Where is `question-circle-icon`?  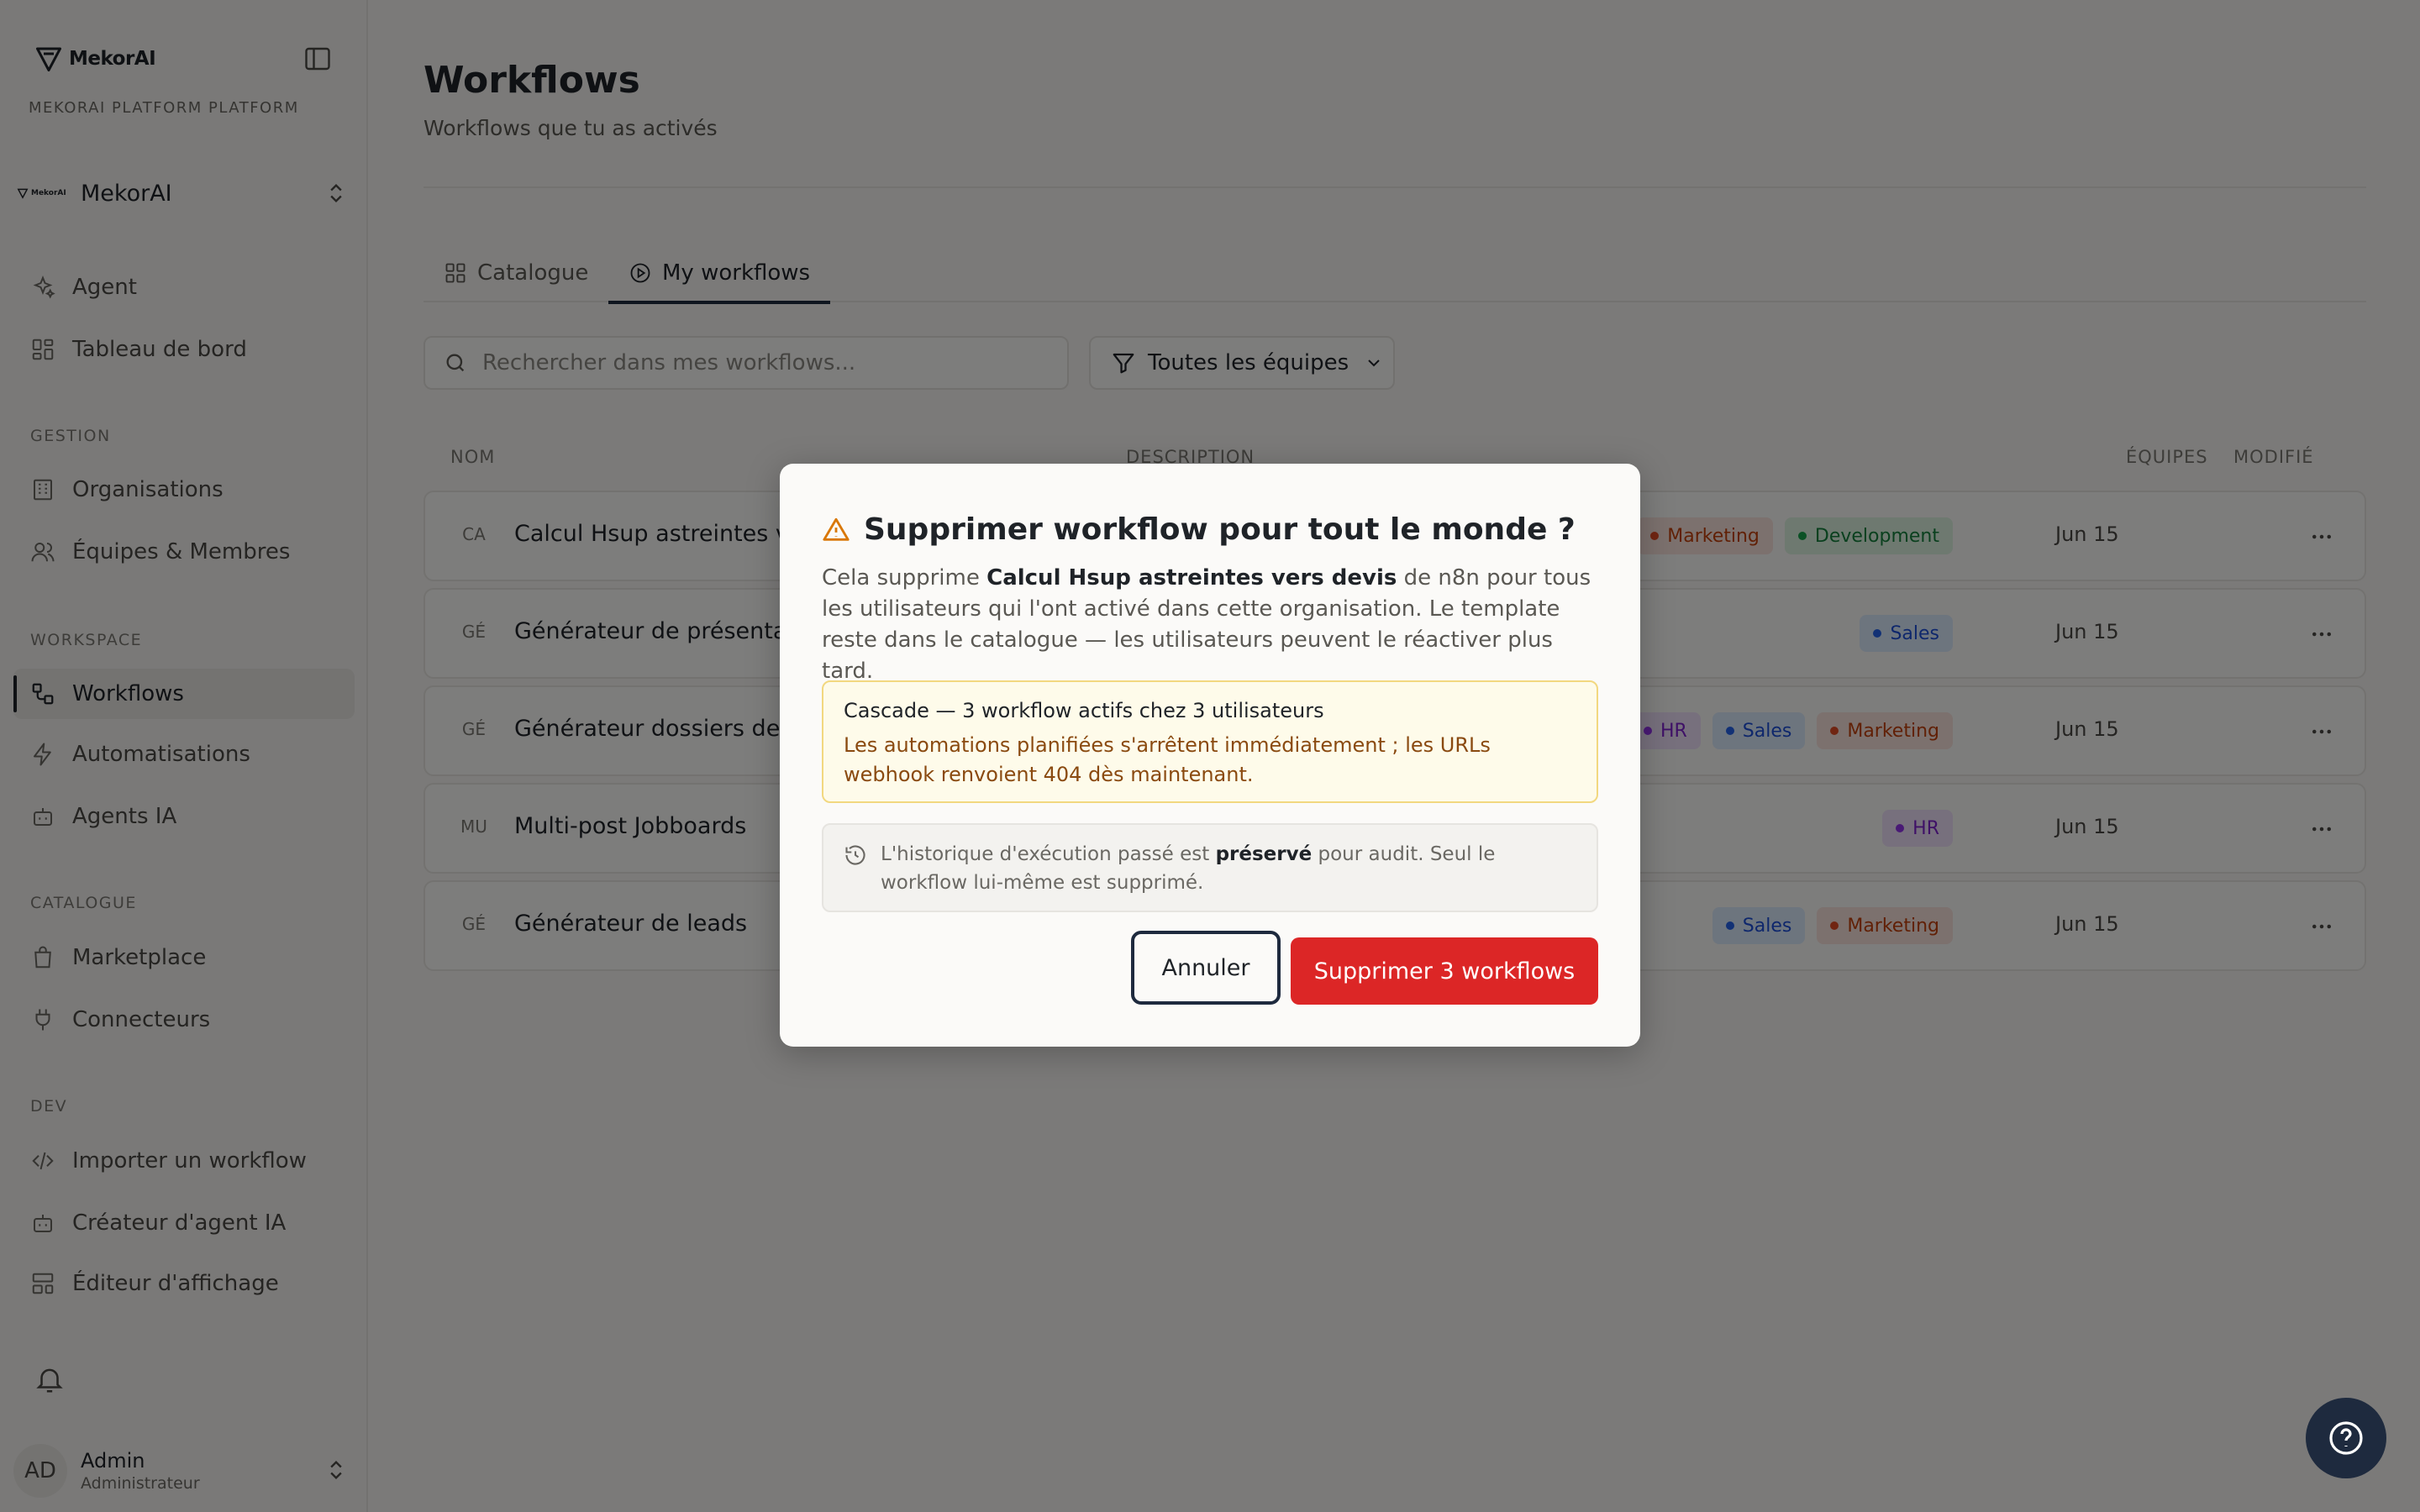
question-circle-icon is located at coordinates (2346, 1438).